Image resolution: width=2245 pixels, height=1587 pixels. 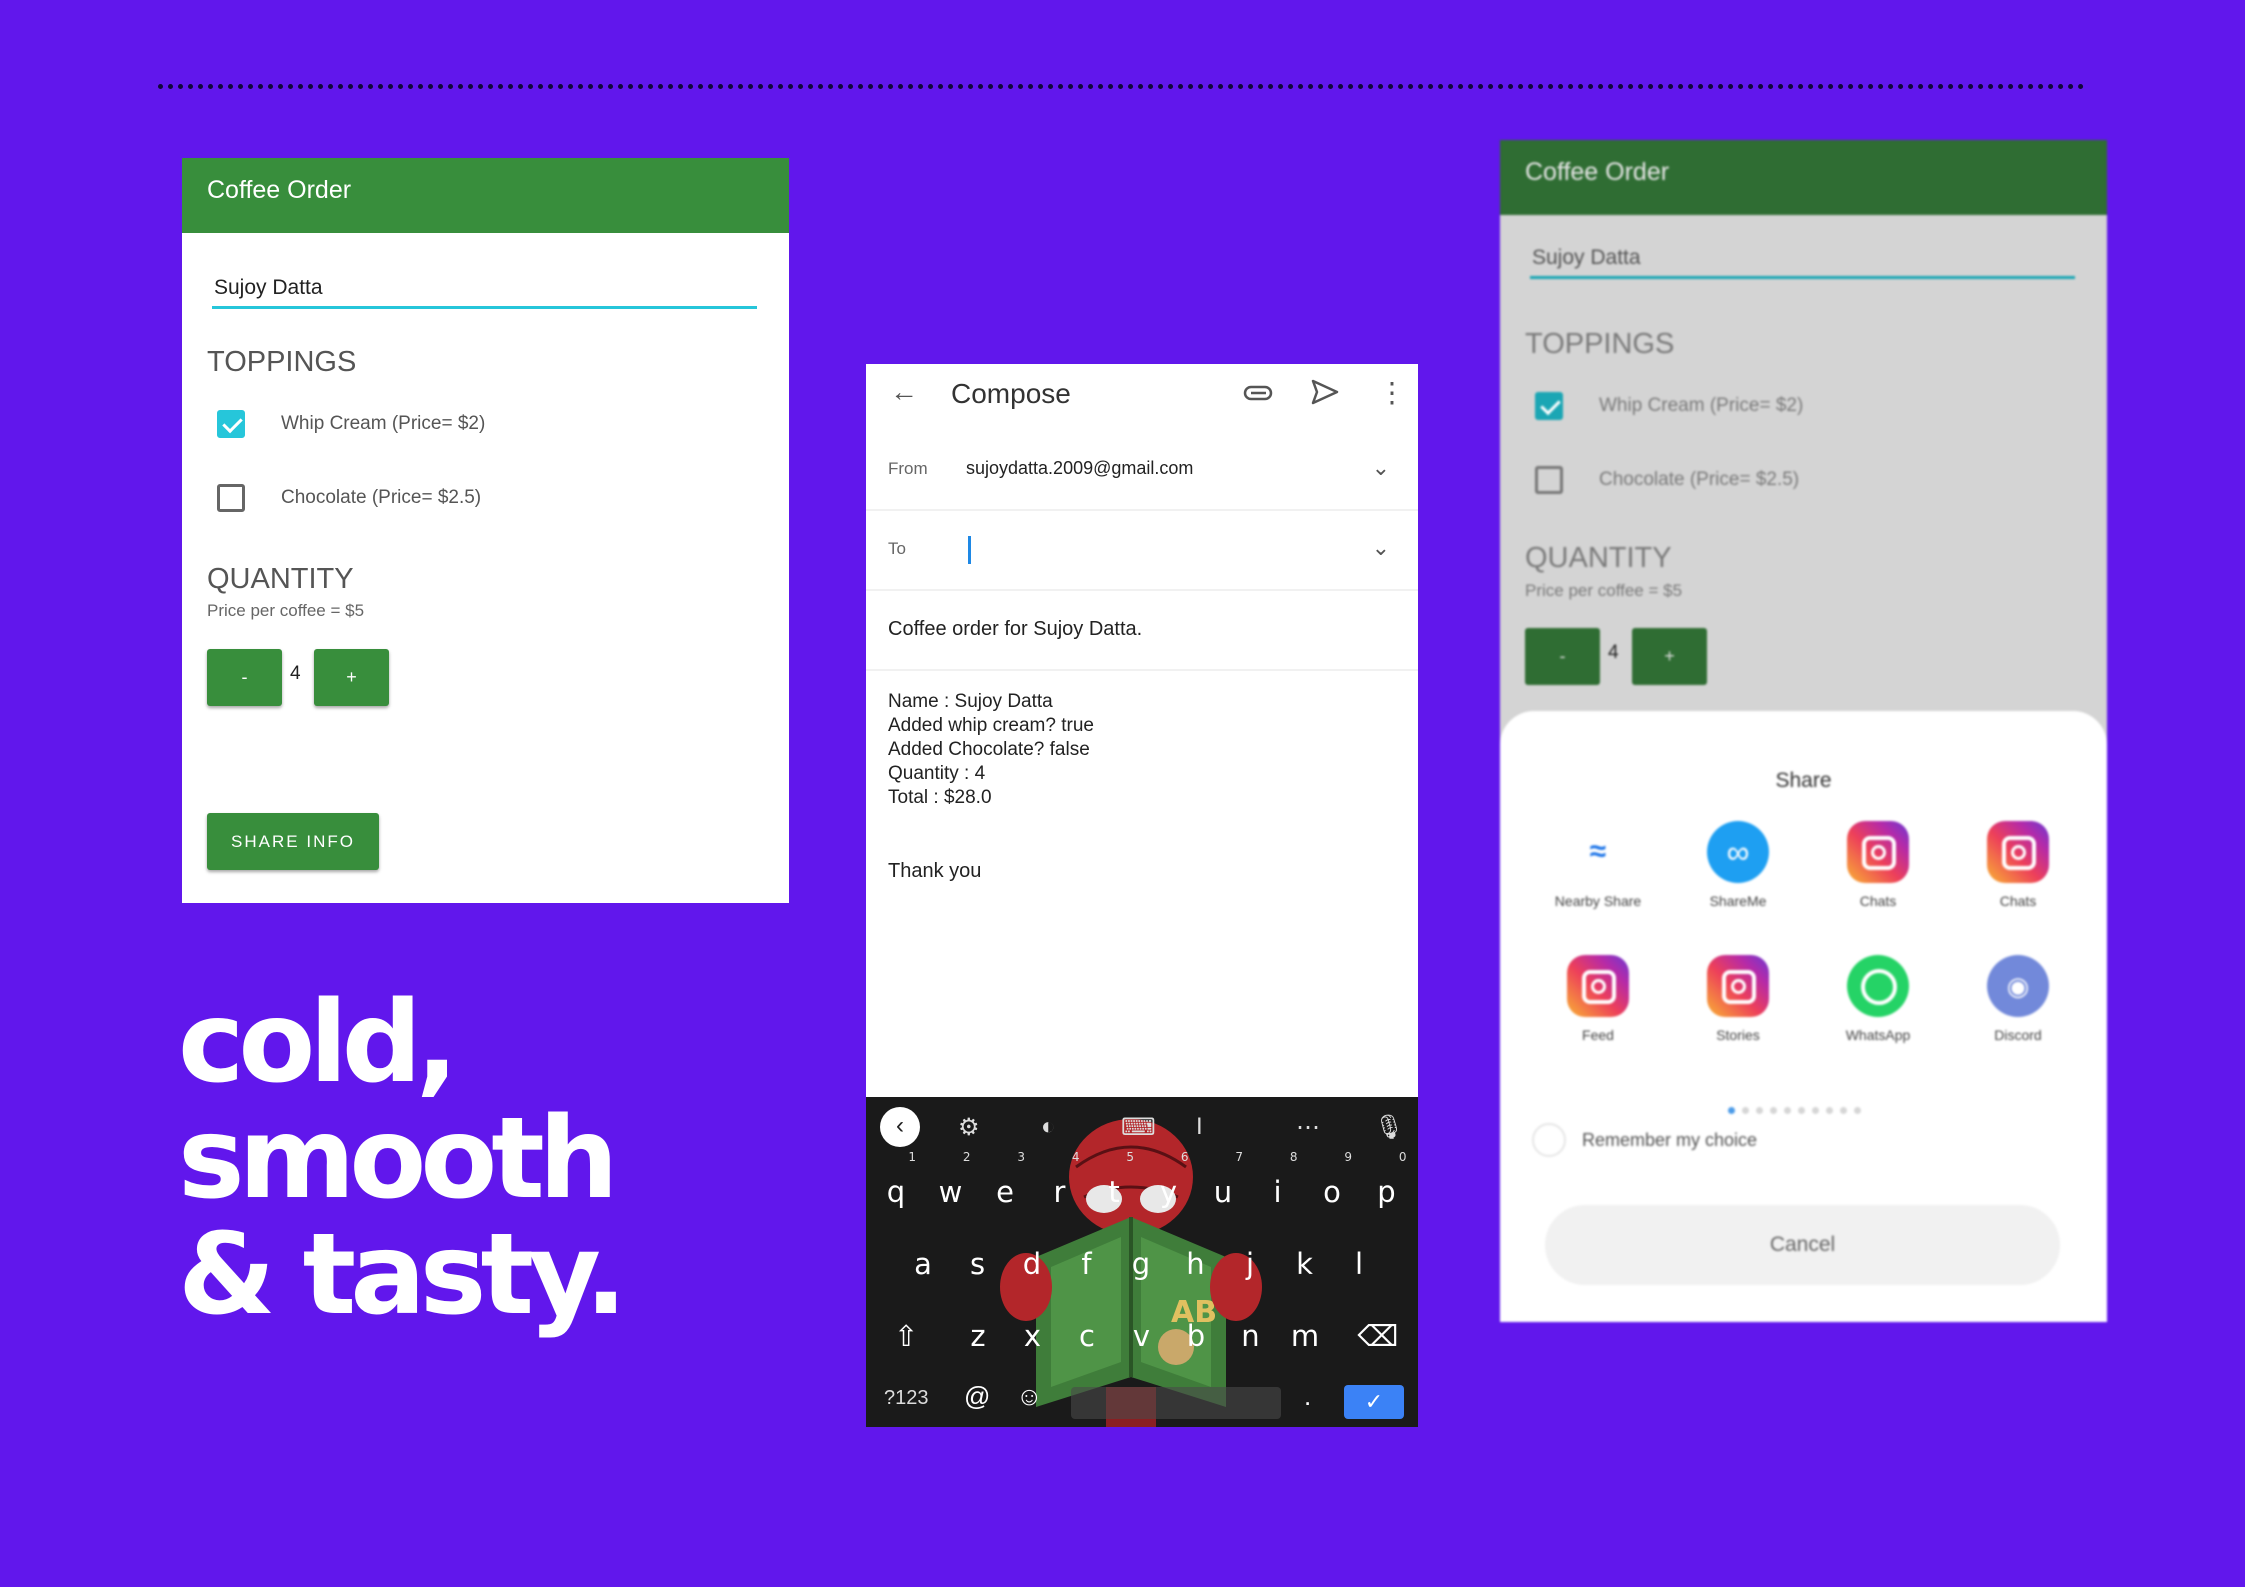 I want to click on from-row: From sujoydatta.2009@gmail.com ⌄, so click(x=1142, y=471).